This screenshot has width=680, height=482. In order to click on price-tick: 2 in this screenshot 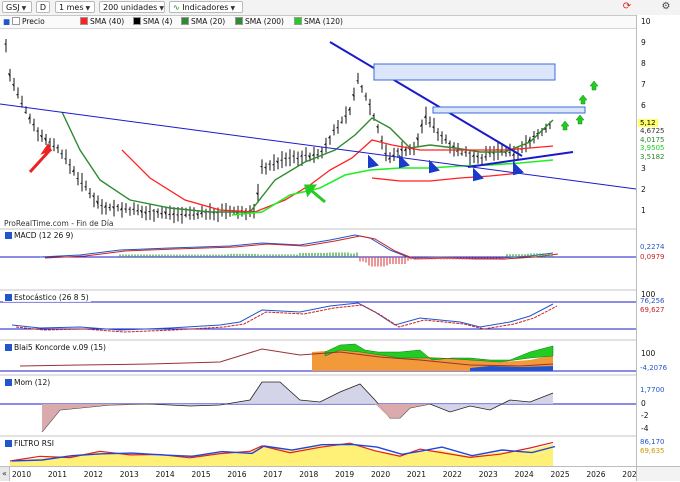, I will do `click(643, 189)`.